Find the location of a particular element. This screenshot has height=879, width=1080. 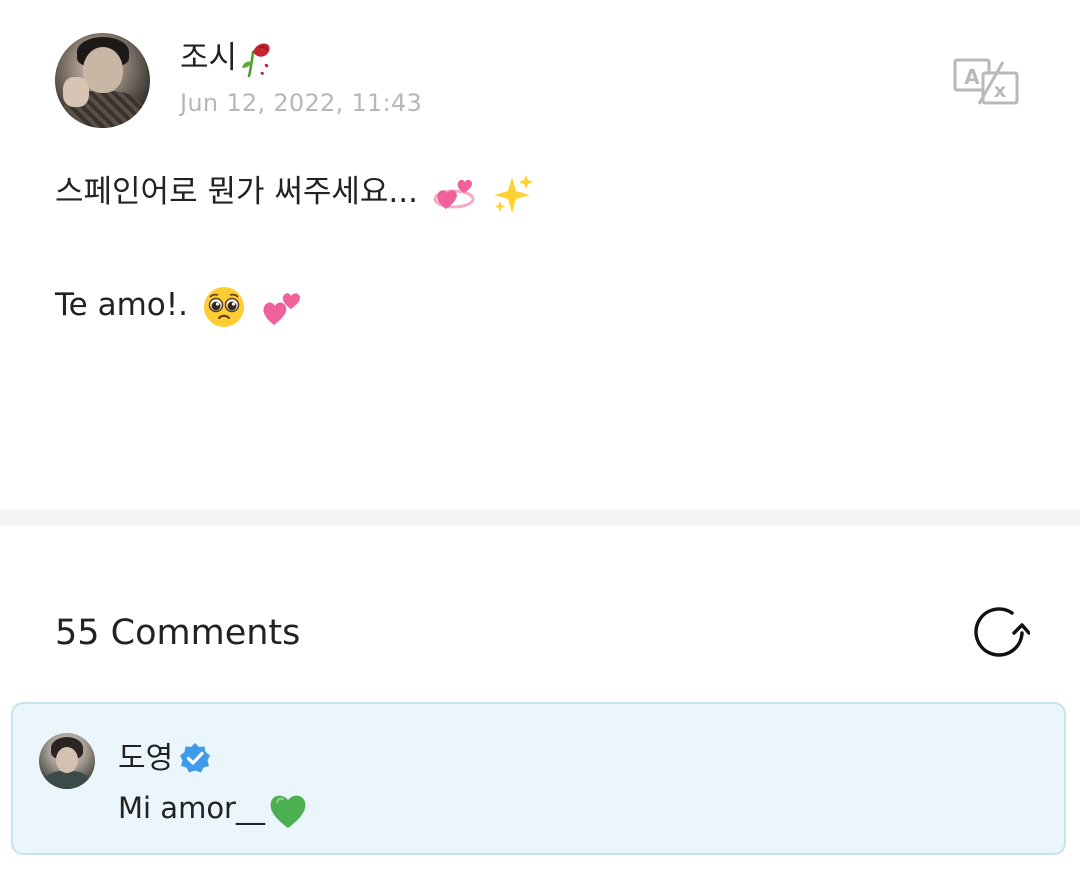

translate-icon: A x is located at coordinates (986, 81).